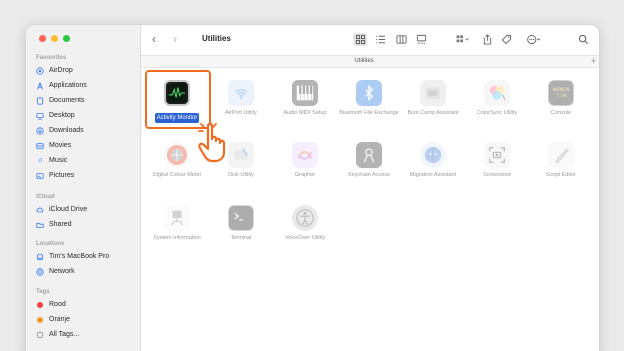 This screenshot has width=624, height=351. I want to click on sidebar-item-label: Desktop, so click(62, 115).